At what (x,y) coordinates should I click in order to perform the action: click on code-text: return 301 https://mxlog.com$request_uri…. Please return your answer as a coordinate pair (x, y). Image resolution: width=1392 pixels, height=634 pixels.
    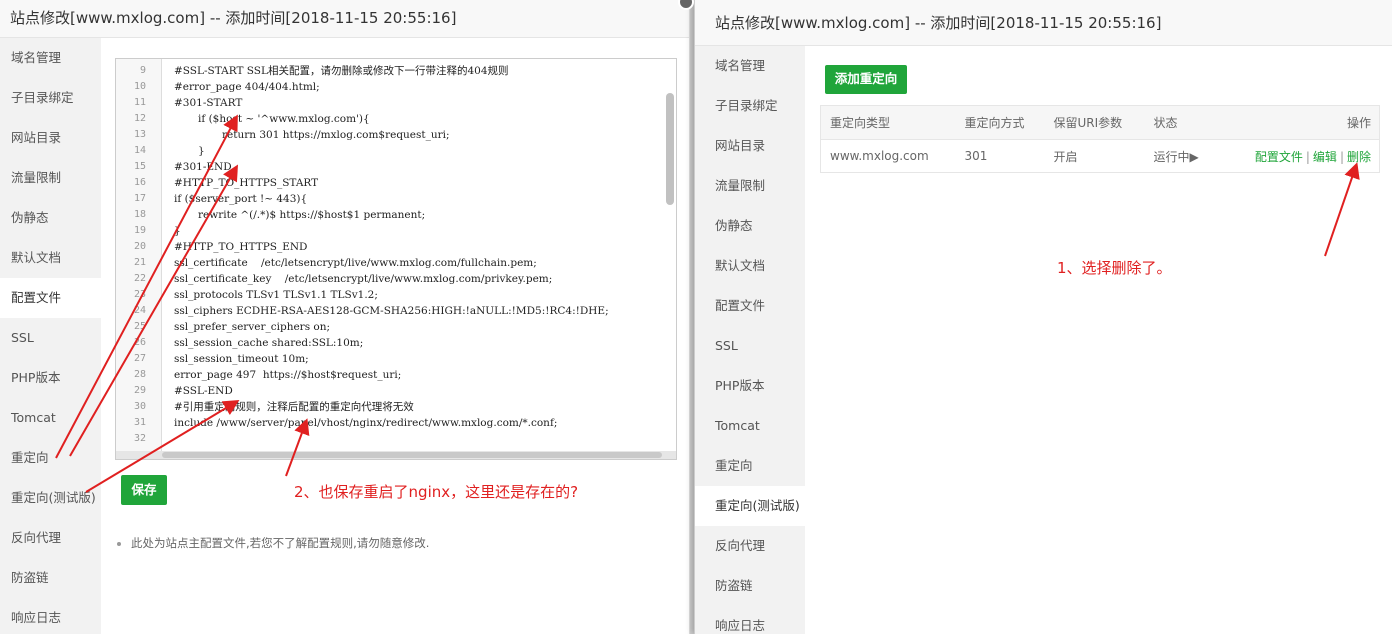
    Looking at the image, I should click on (336, 135).